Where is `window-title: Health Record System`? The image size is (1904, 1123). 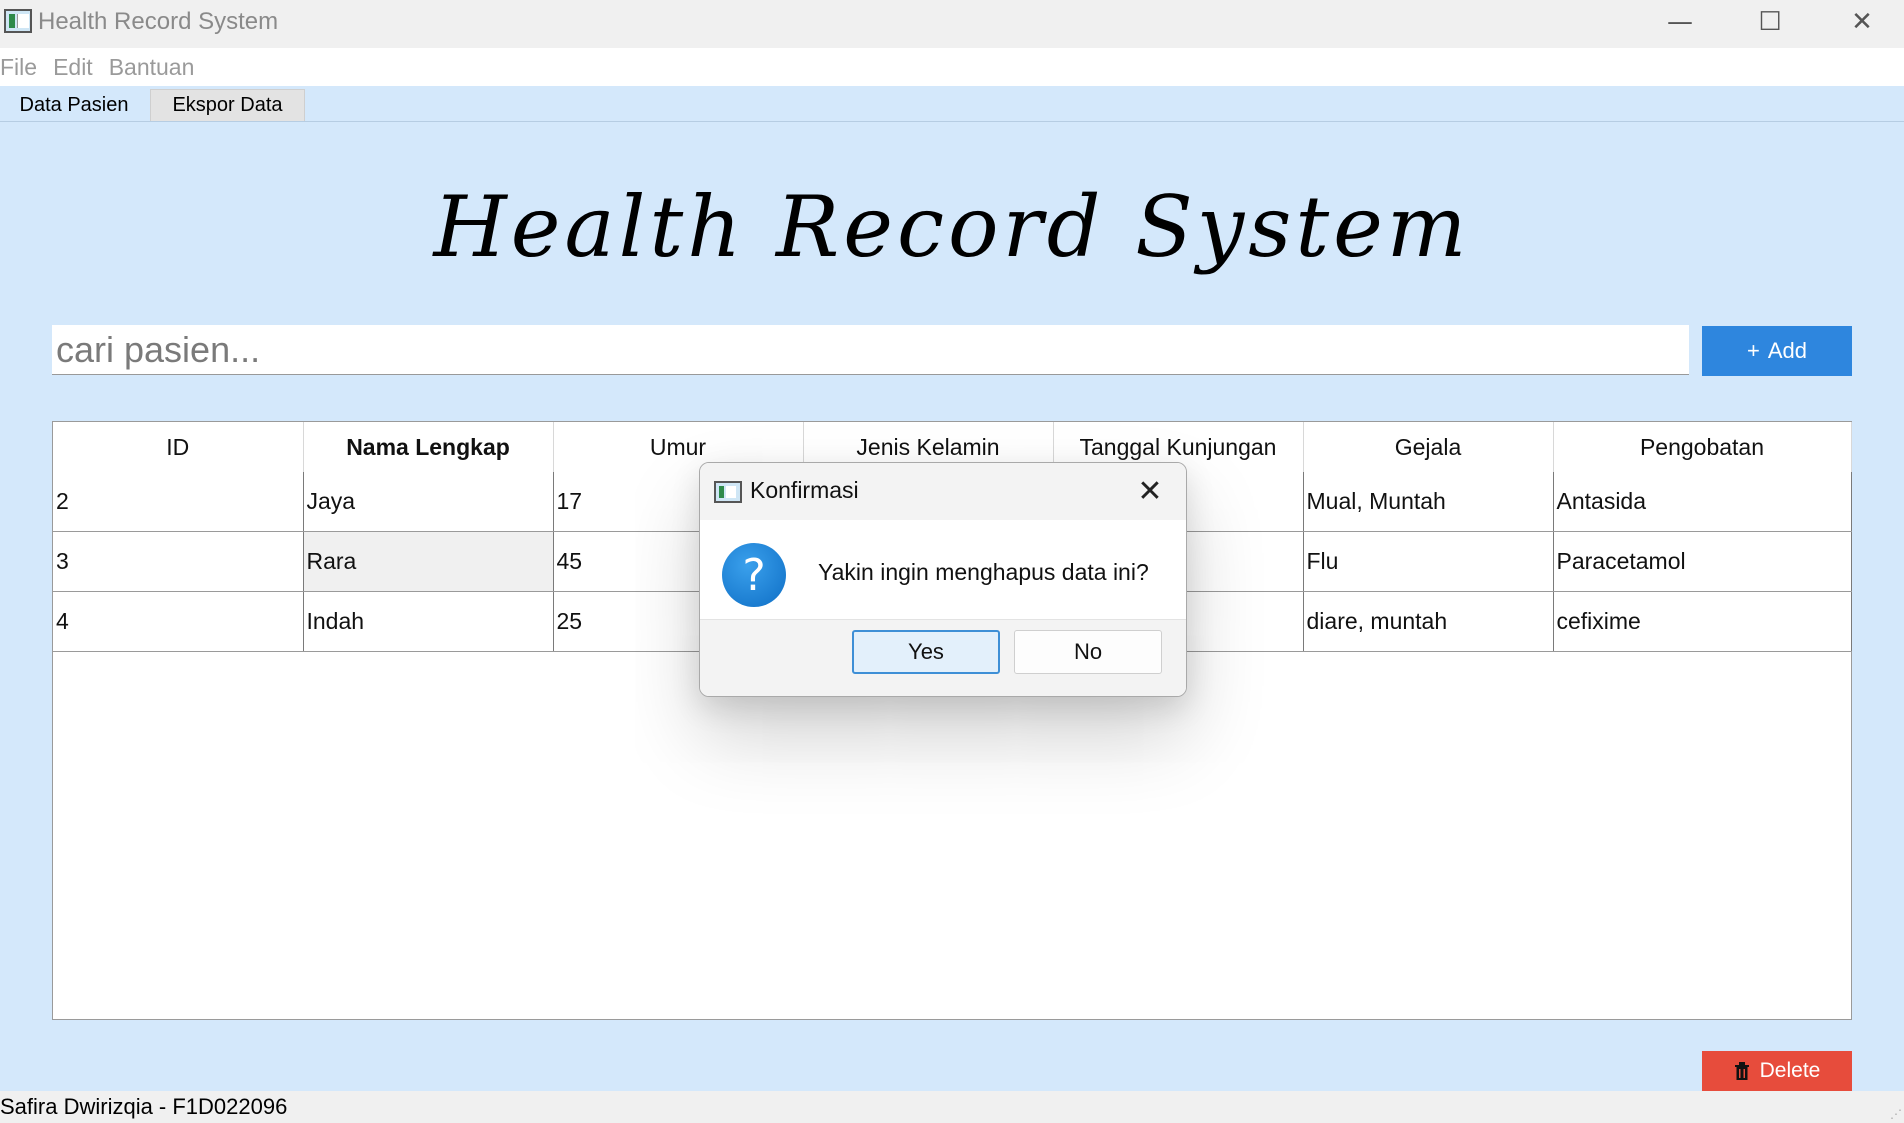 window-title: Health Record System is located at coordinates (158, 21).